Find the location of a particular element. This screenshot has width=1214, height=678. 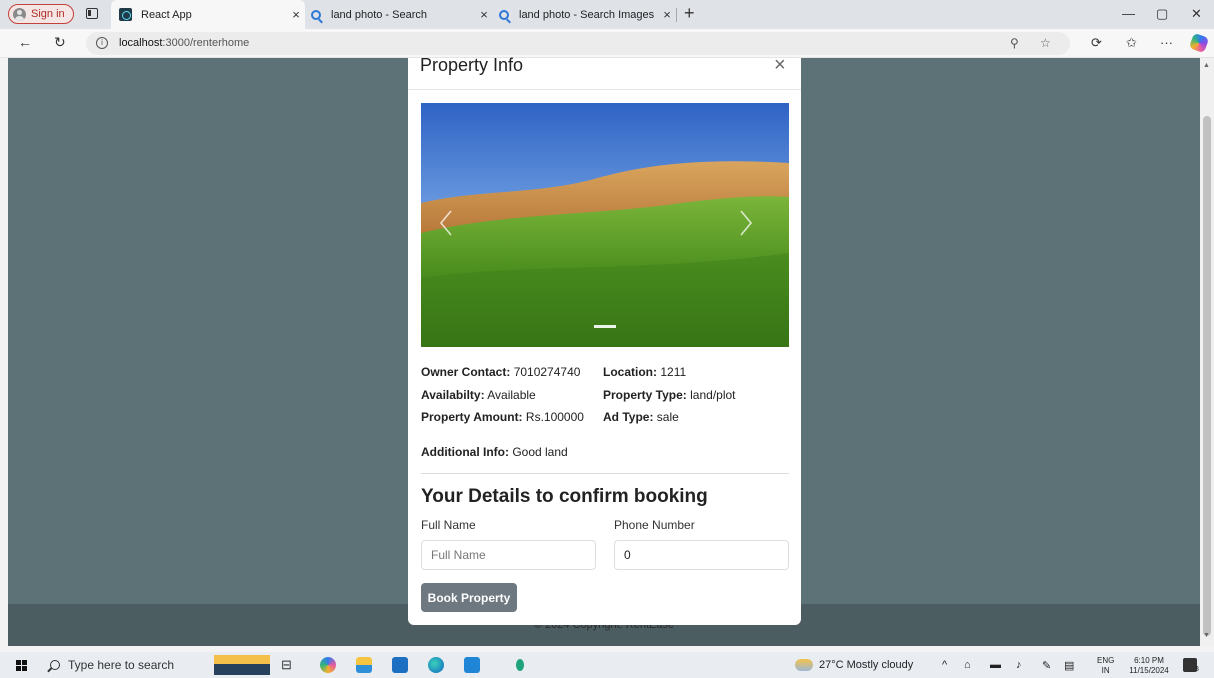

window-close-icon: ✕ is located at coordinates (1196, 14).